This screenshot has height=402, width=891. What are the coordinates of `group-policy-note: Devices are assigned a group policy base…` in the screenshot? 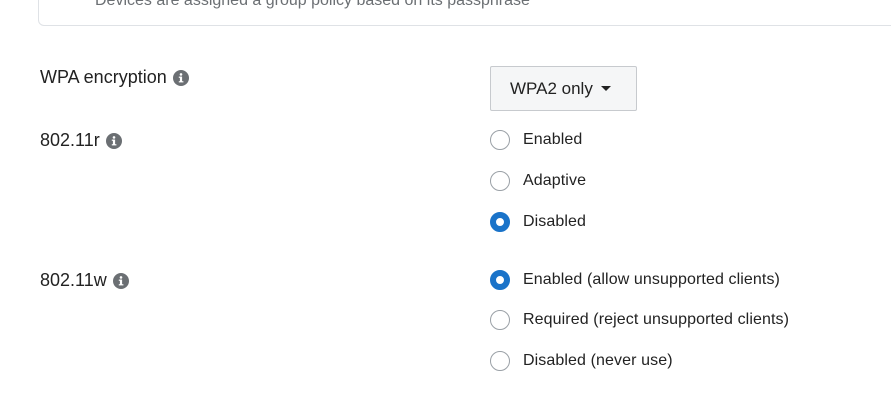 It's located at (312, 4).